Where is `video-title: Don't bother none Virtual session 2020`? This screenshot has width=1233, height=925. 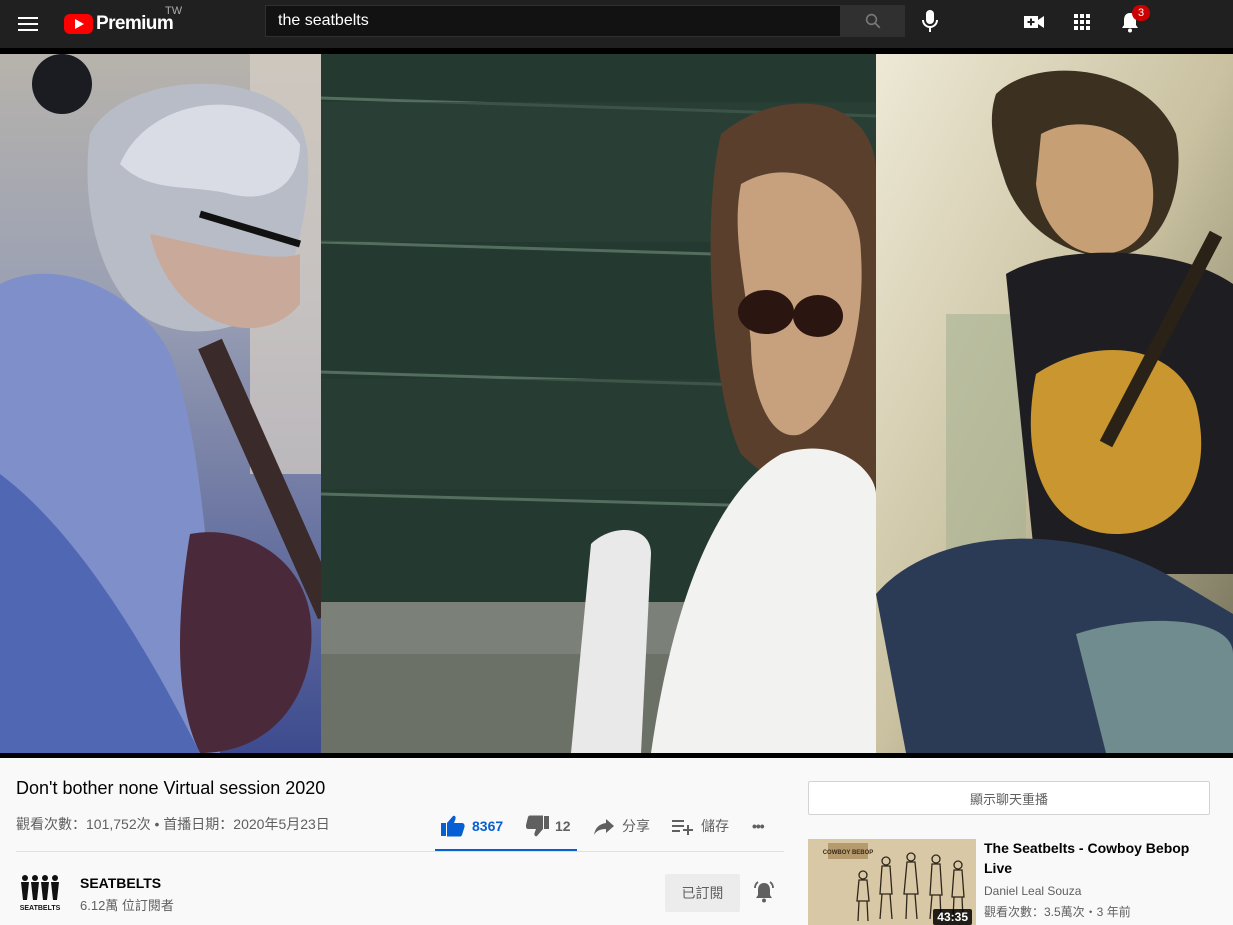
video-title: Don't bother none Virtual session 2020 is located at coordinates (171, 788).